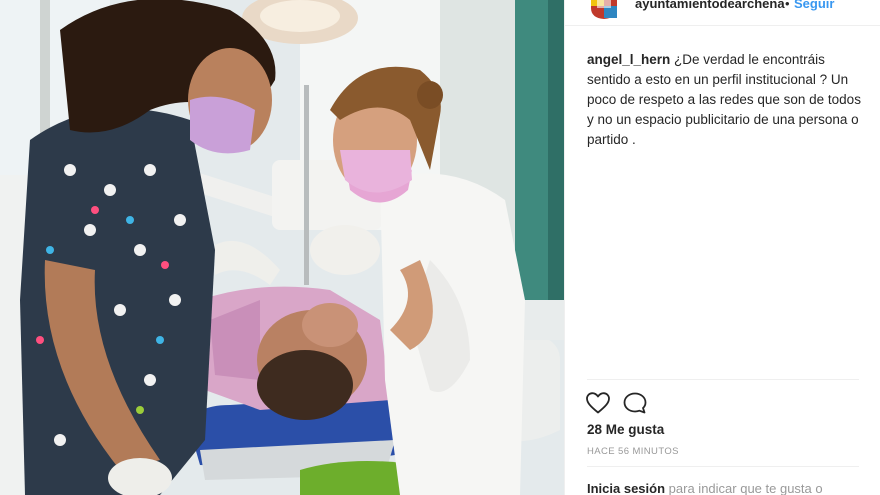 This screenshot has height=495, width=880. What do you see at coordinates (722, 13) in the screenshot?
I see `post-header: ayuntamientodearchena • Seguir` at bounding box center [722, 13].